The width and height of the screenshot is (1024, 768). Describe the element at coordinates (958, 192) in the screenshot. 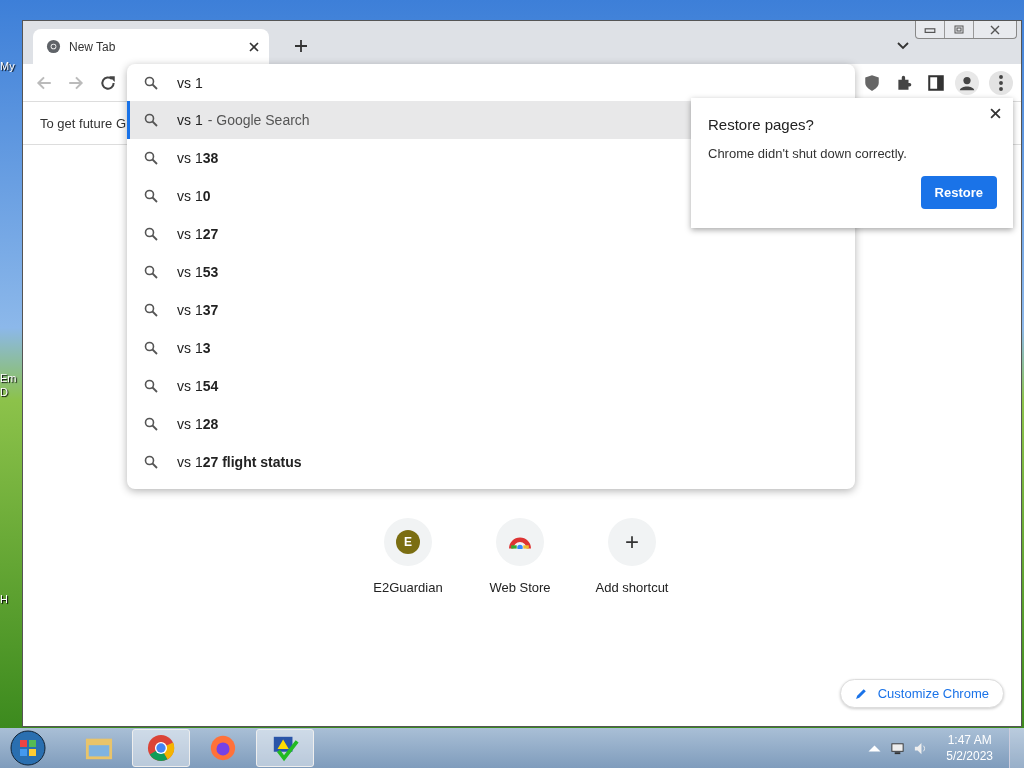

I see `restore-button: Restore` at that location.